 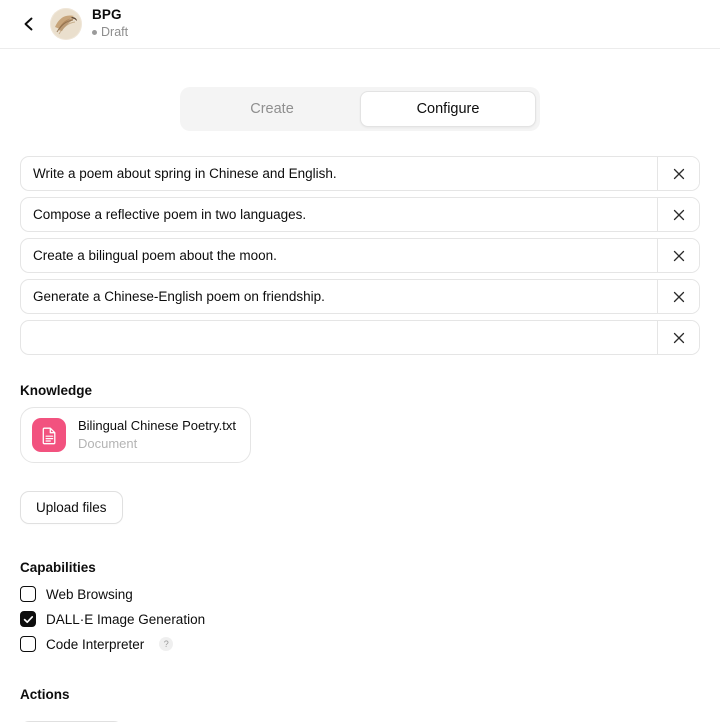 What do you see at coordinates (115, 32) in the screenshot?
I see `status-label: Draft` at bounding box center [115, 32].